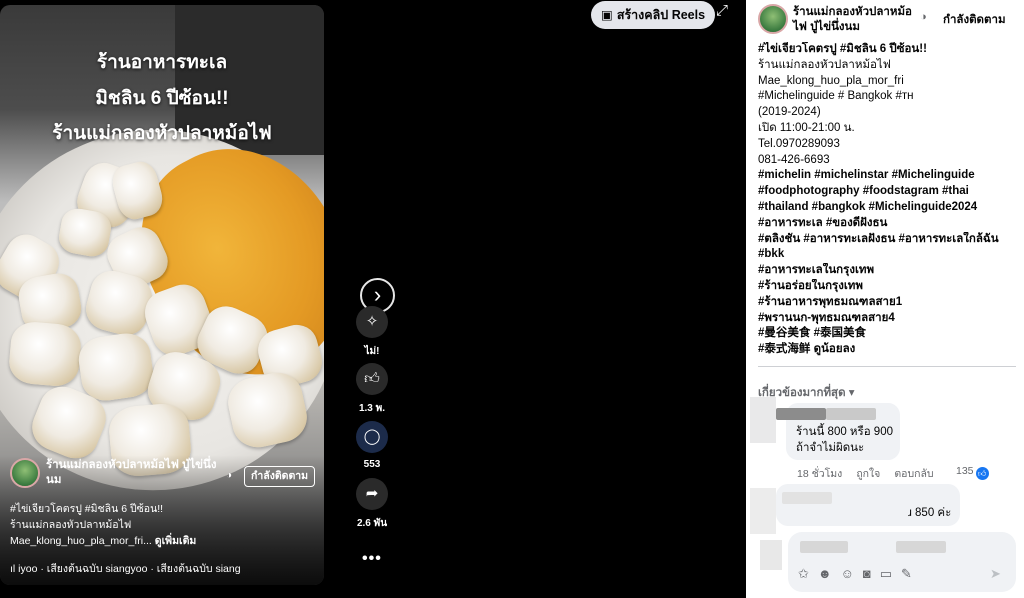  I want to click on sparkle-icon: ✧, so click(372, 322).